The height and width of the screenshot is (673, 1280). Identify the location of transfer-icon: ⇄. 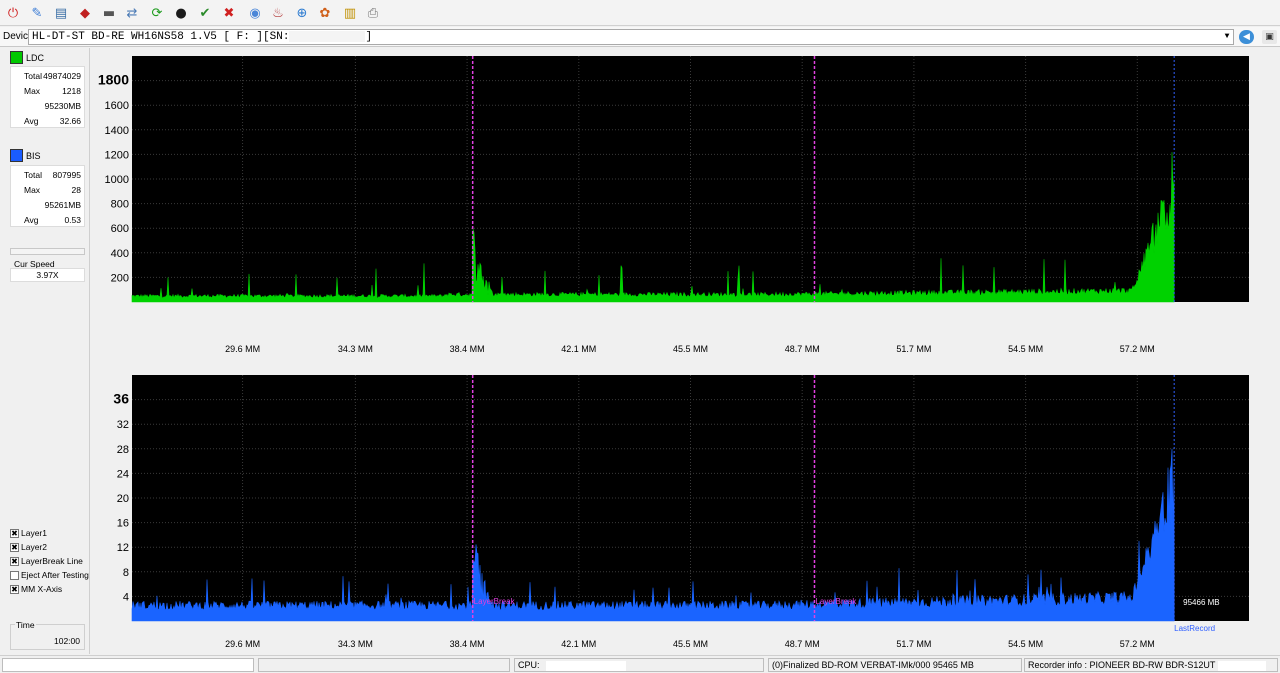
(132, 13).